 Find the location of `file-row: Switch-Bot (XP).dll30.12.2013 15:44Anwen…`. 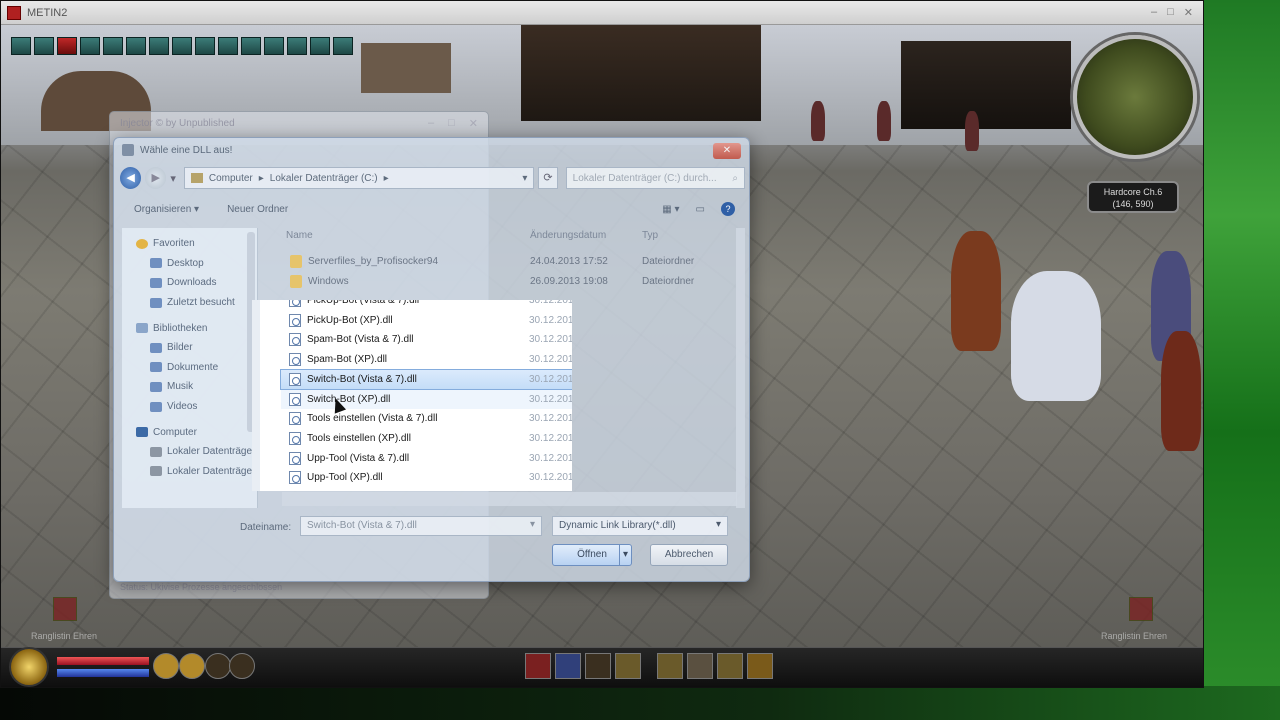

file-row: Switch-Bot (XP).dll30.12.2013 15:44Anwen… is located at coordinates (426, 399).